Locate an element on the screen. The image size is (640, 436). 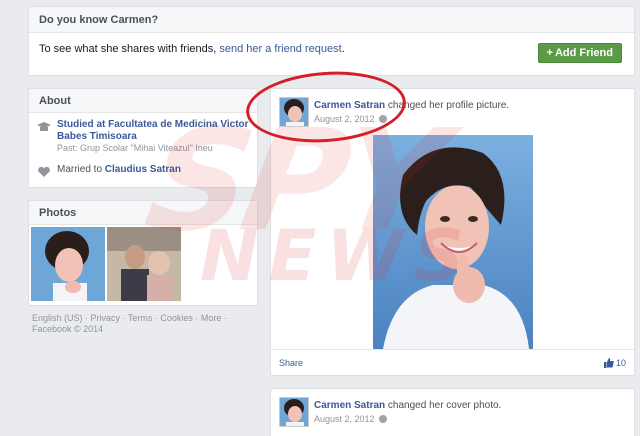
photos-card: Photos is located at coordinates (143, 253).